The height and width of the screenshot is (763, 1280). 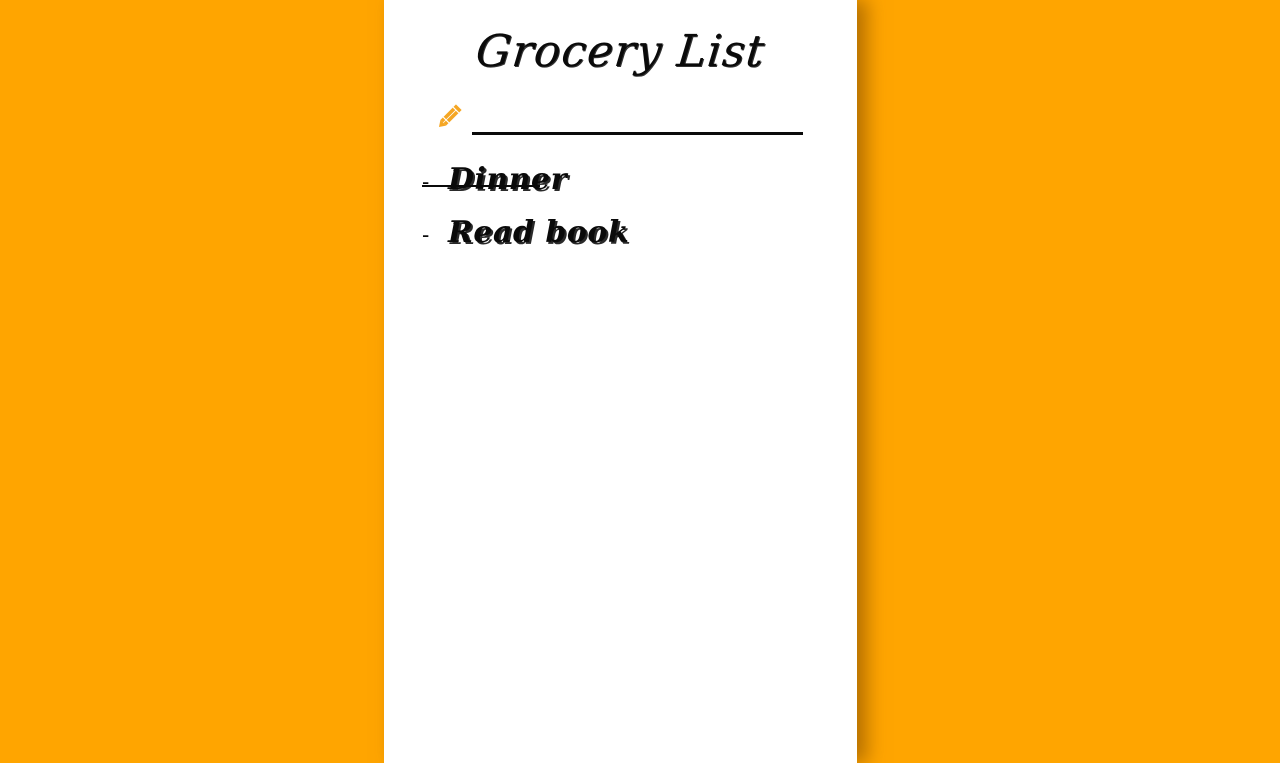 I want to click on list-item: - Read book, so click(x=525, y=241).